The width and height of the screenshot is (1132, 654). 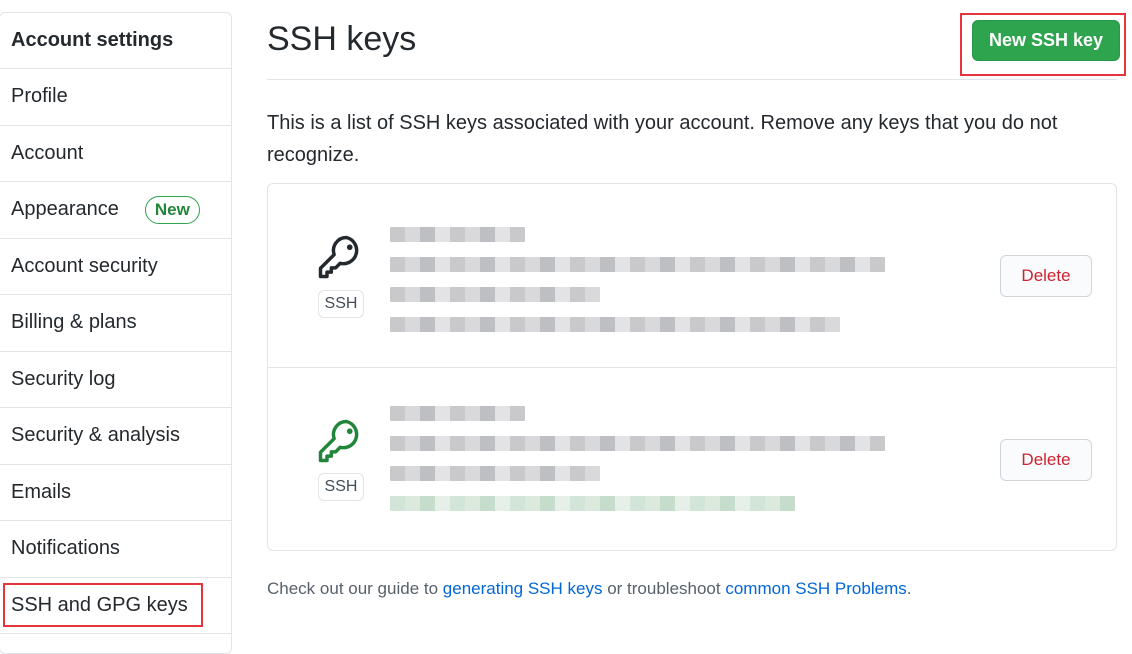 What do you see at coordinates (1046, 40) in the screenshot?
I see `new-ssh-key-button: New SSH key` at bounding box center [1046, 40].